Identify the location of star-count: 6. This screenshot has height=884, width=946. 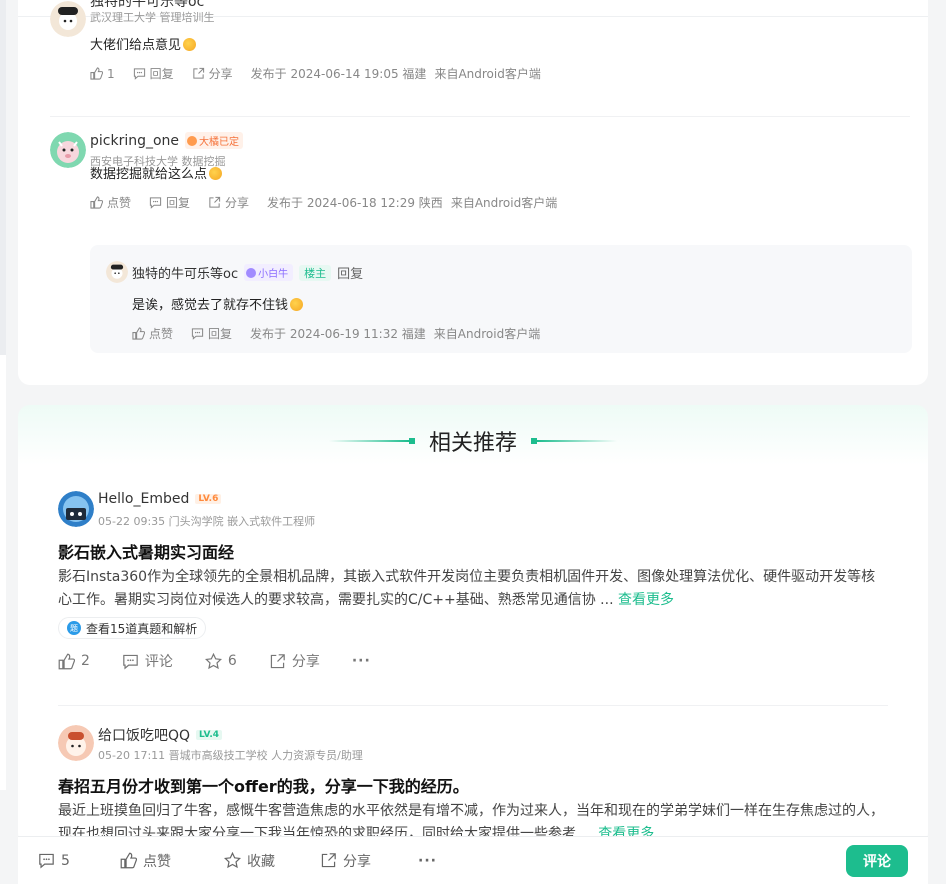
(232, 661).